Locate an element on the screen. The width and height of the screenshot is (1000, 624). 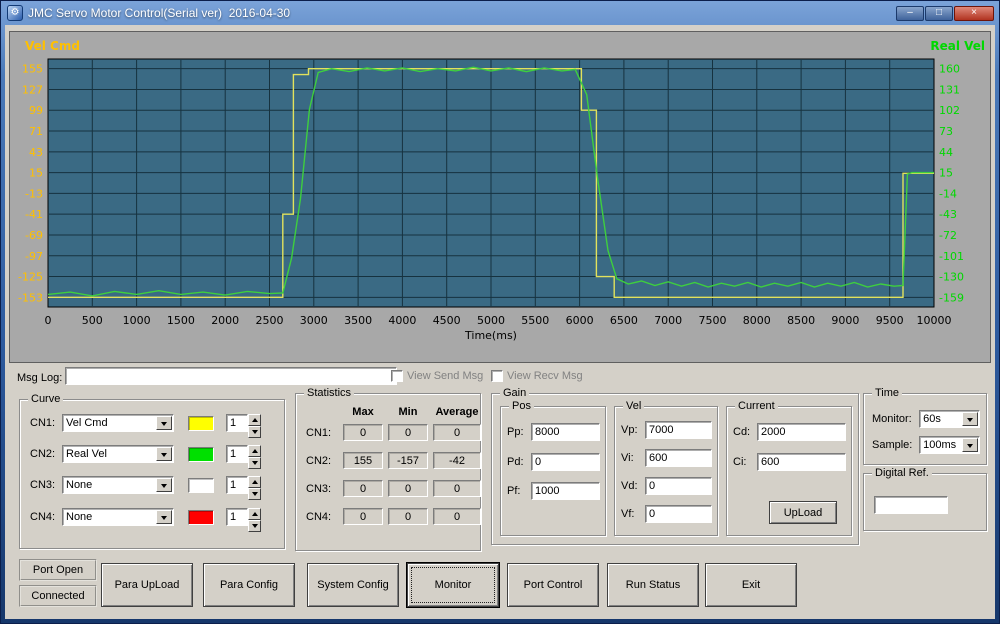
time-group: Time Monitor: 60s Sample: 100ms is located at coordinates (925, 426).